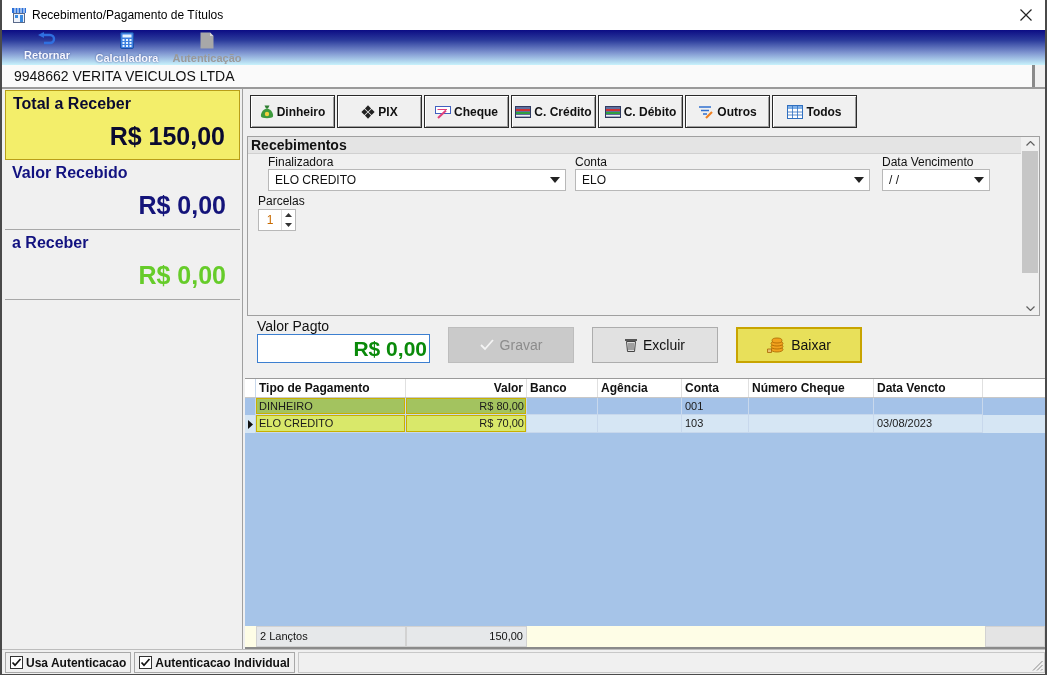 The width and height of the screenshot is (1047, 675). I want to click on summary-value: R$ 150,00, so click(167, 136).